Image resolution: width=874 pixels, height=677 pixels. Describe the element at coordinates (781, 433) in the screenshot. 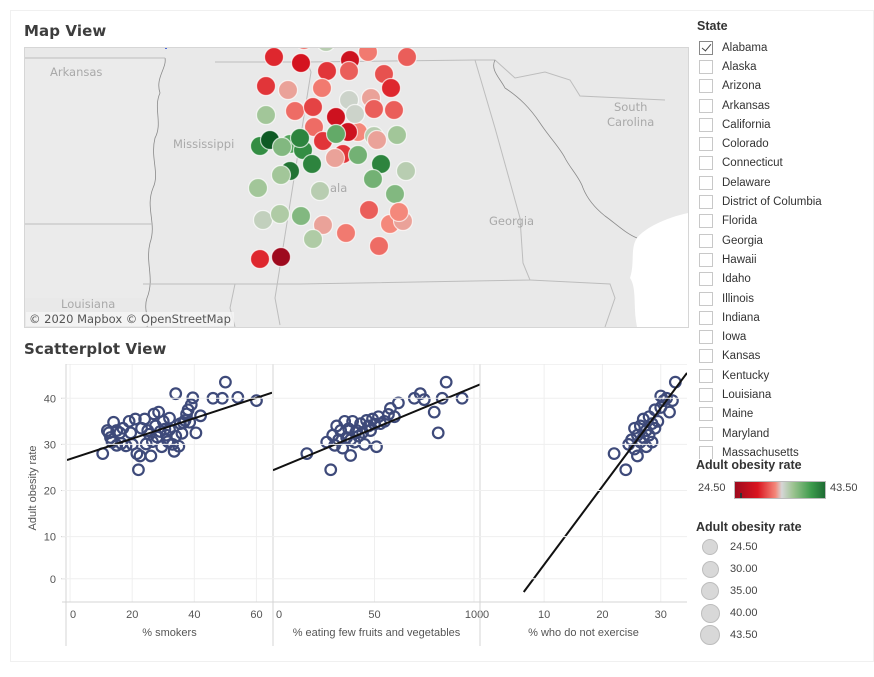

I see `state-filter-item: Maryland` at that location.